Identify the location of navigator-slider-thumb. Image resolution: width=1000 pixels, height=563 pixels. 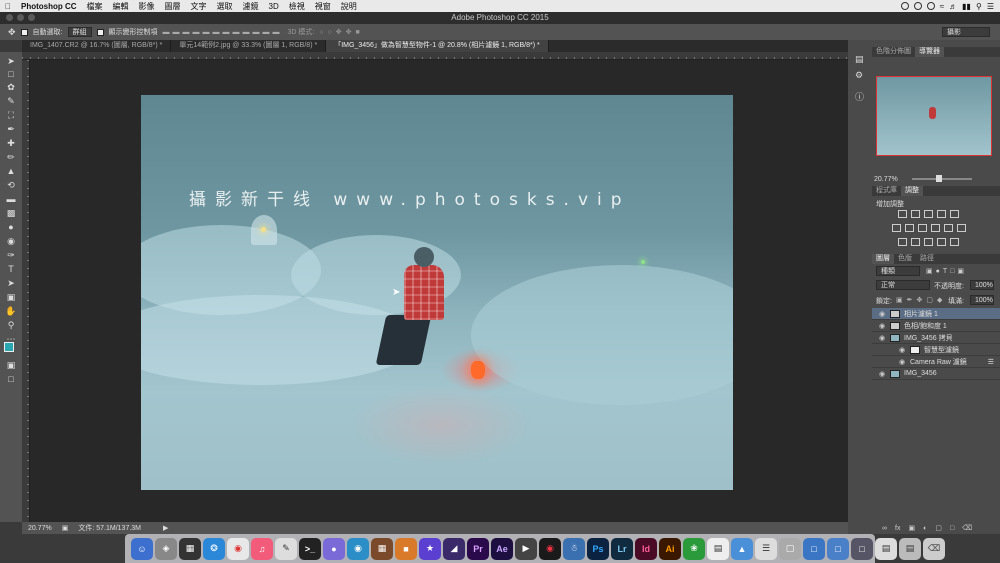
(939, 178).